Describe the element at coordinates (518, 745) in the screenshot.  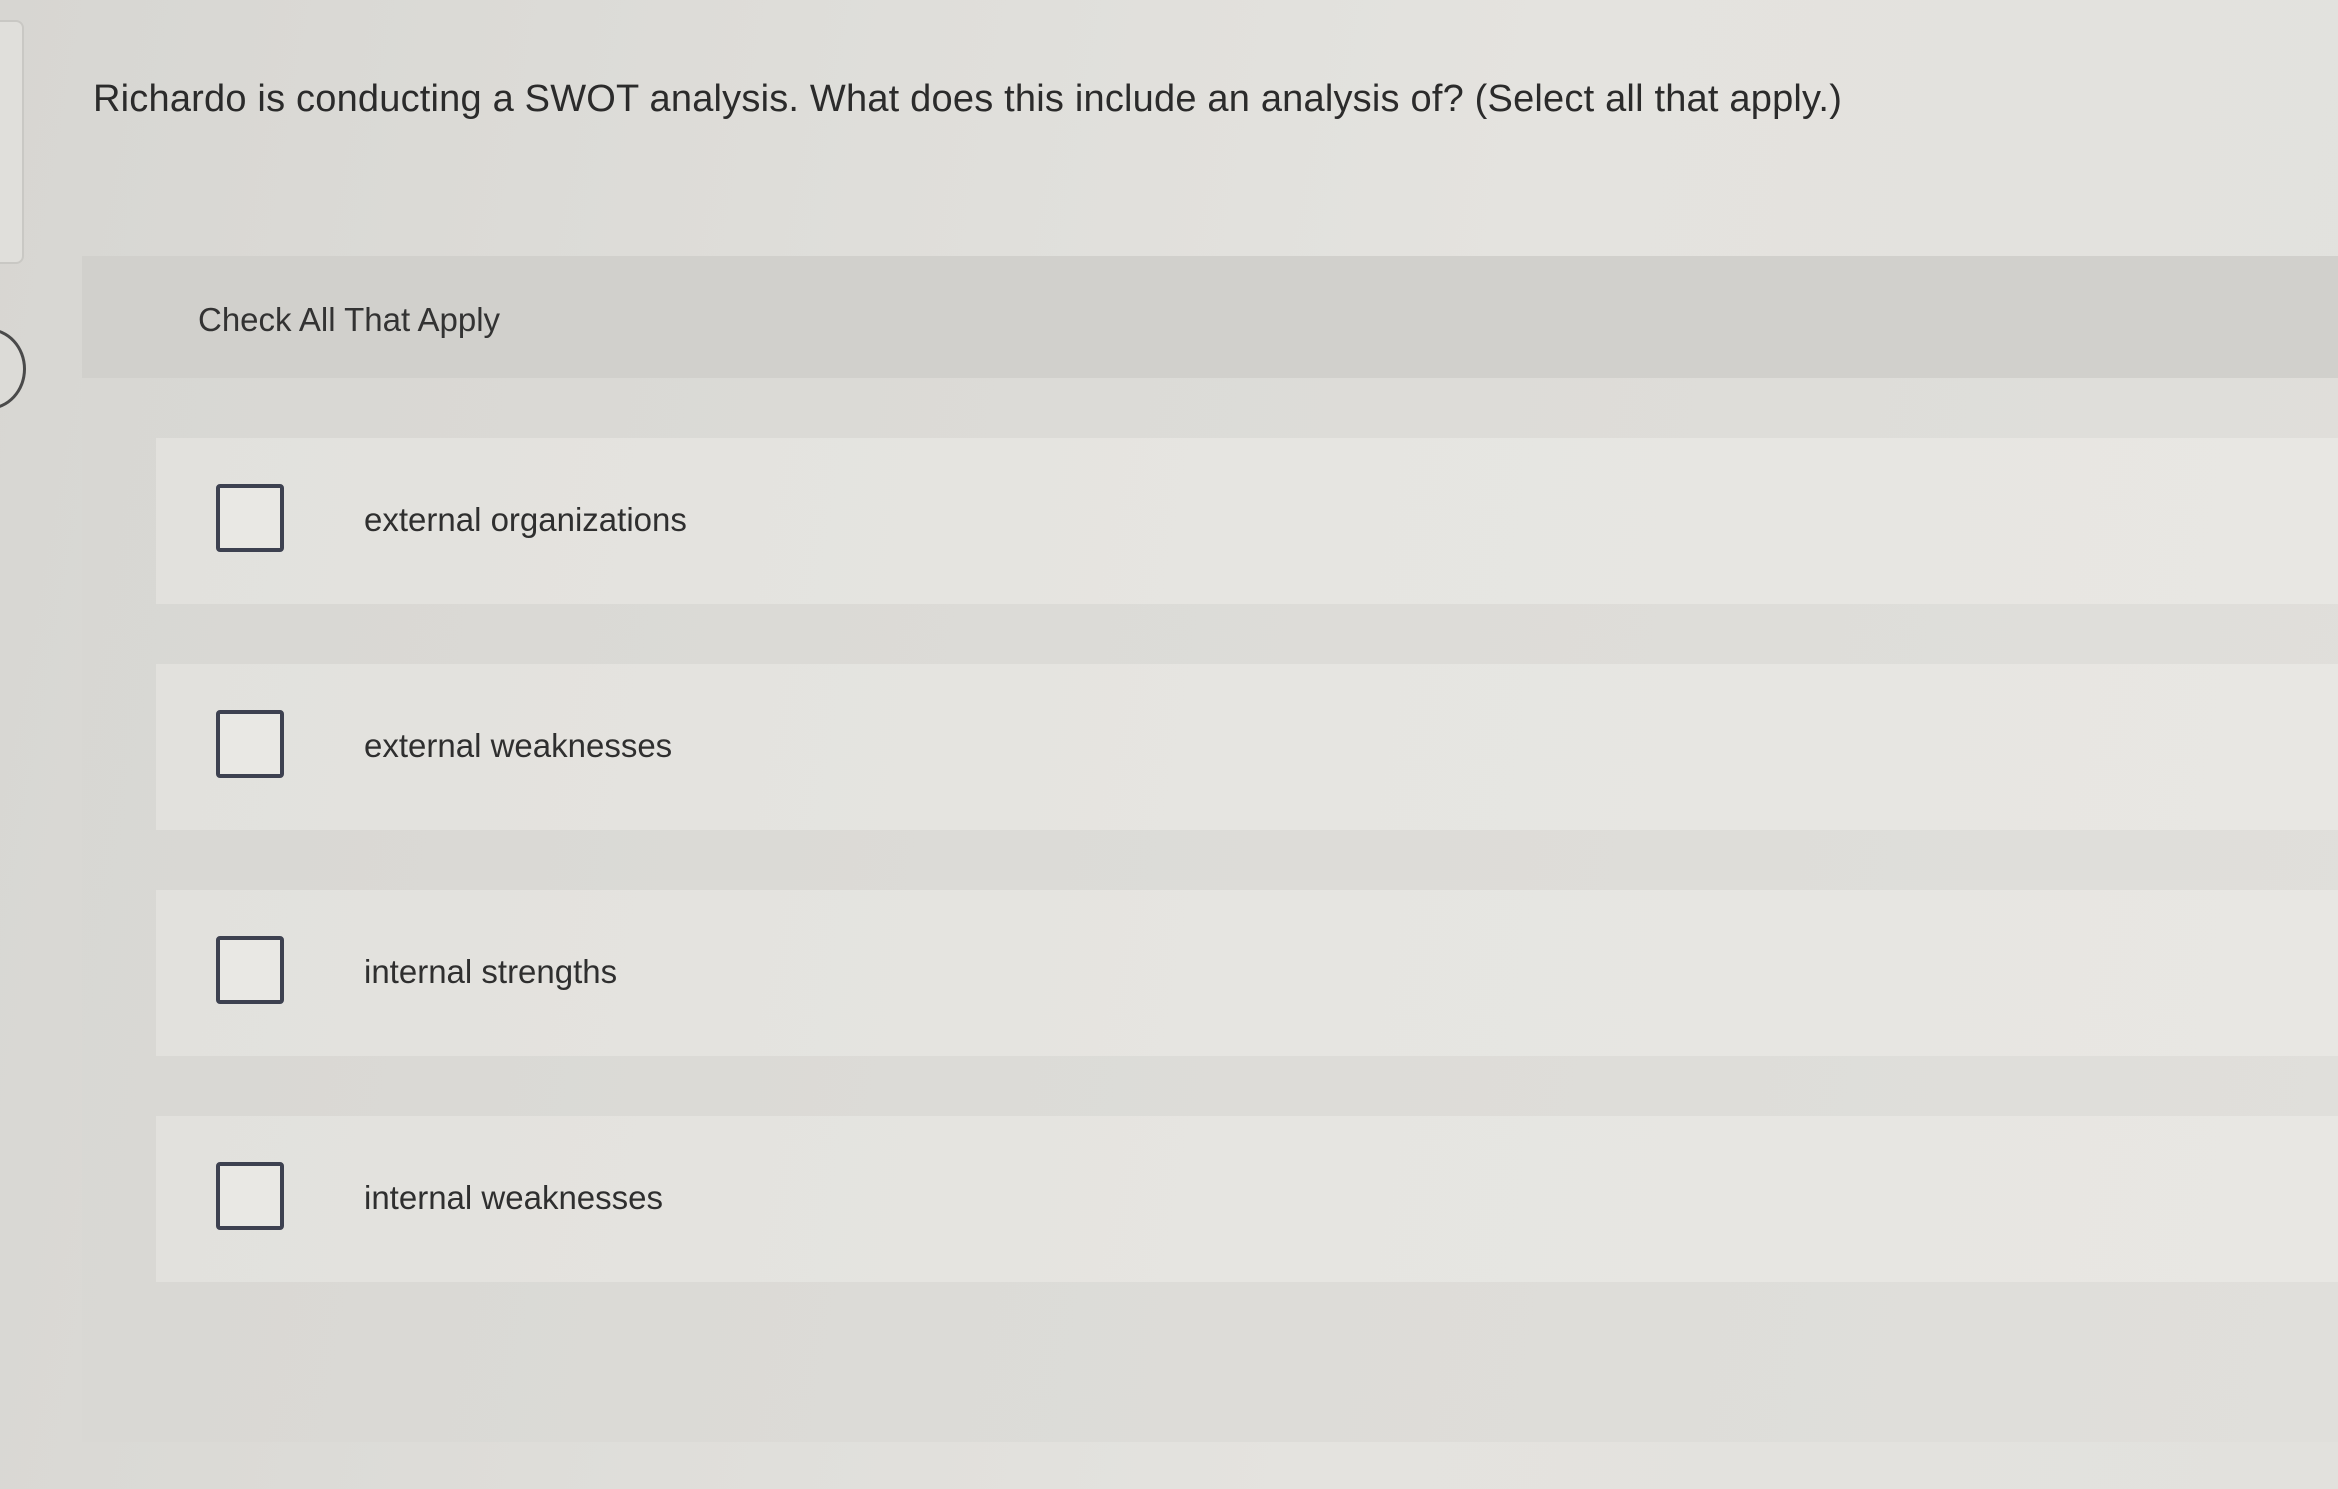
I see `option-label: external weaknesses` at that location.